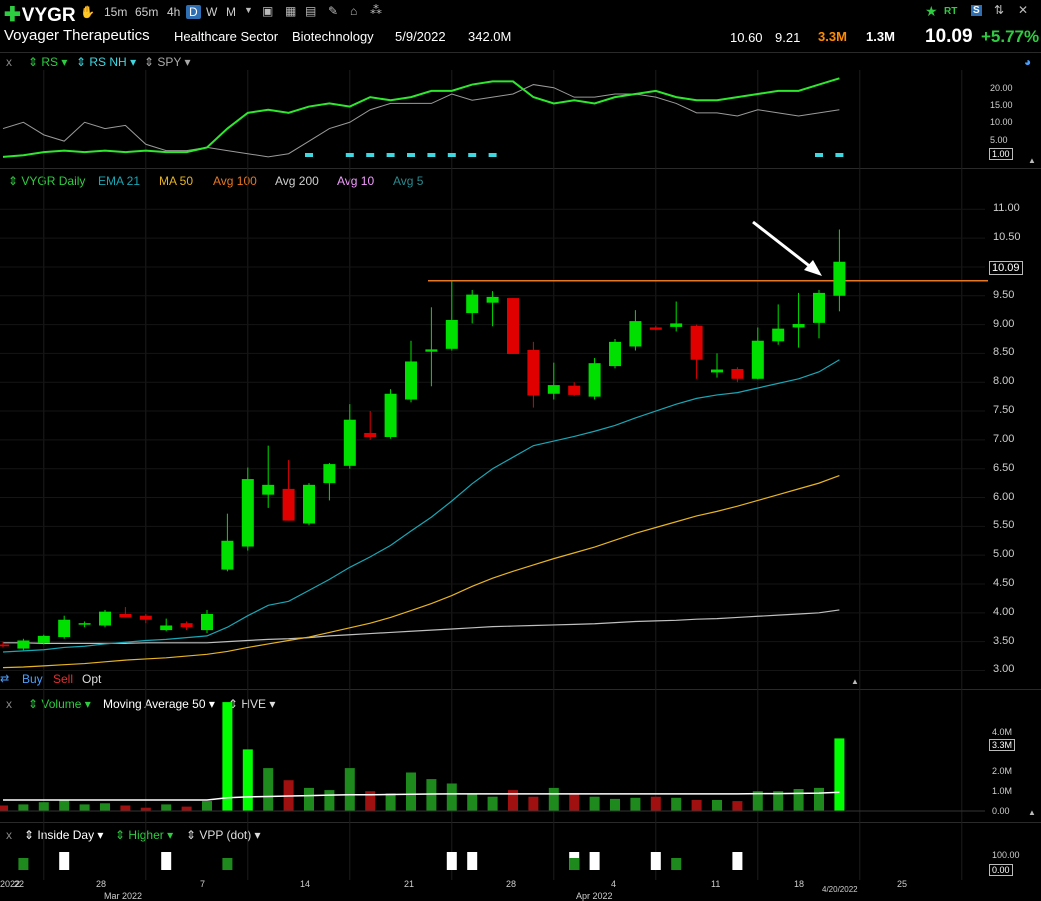  I want to click on rs-line, so click(421, 117).